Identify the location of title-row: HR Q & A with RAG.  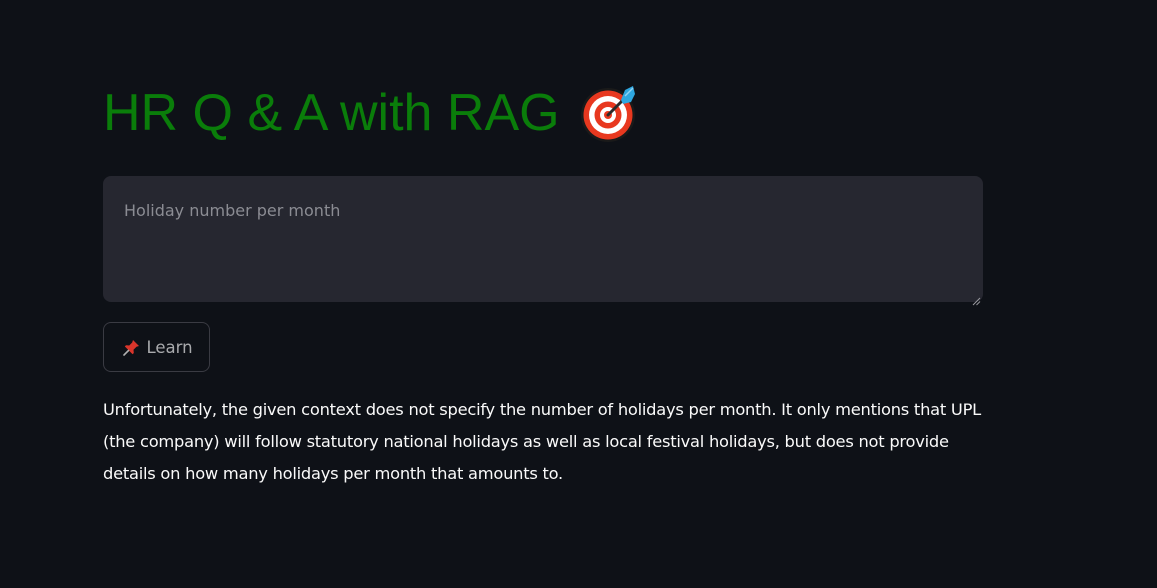
(371, 113).